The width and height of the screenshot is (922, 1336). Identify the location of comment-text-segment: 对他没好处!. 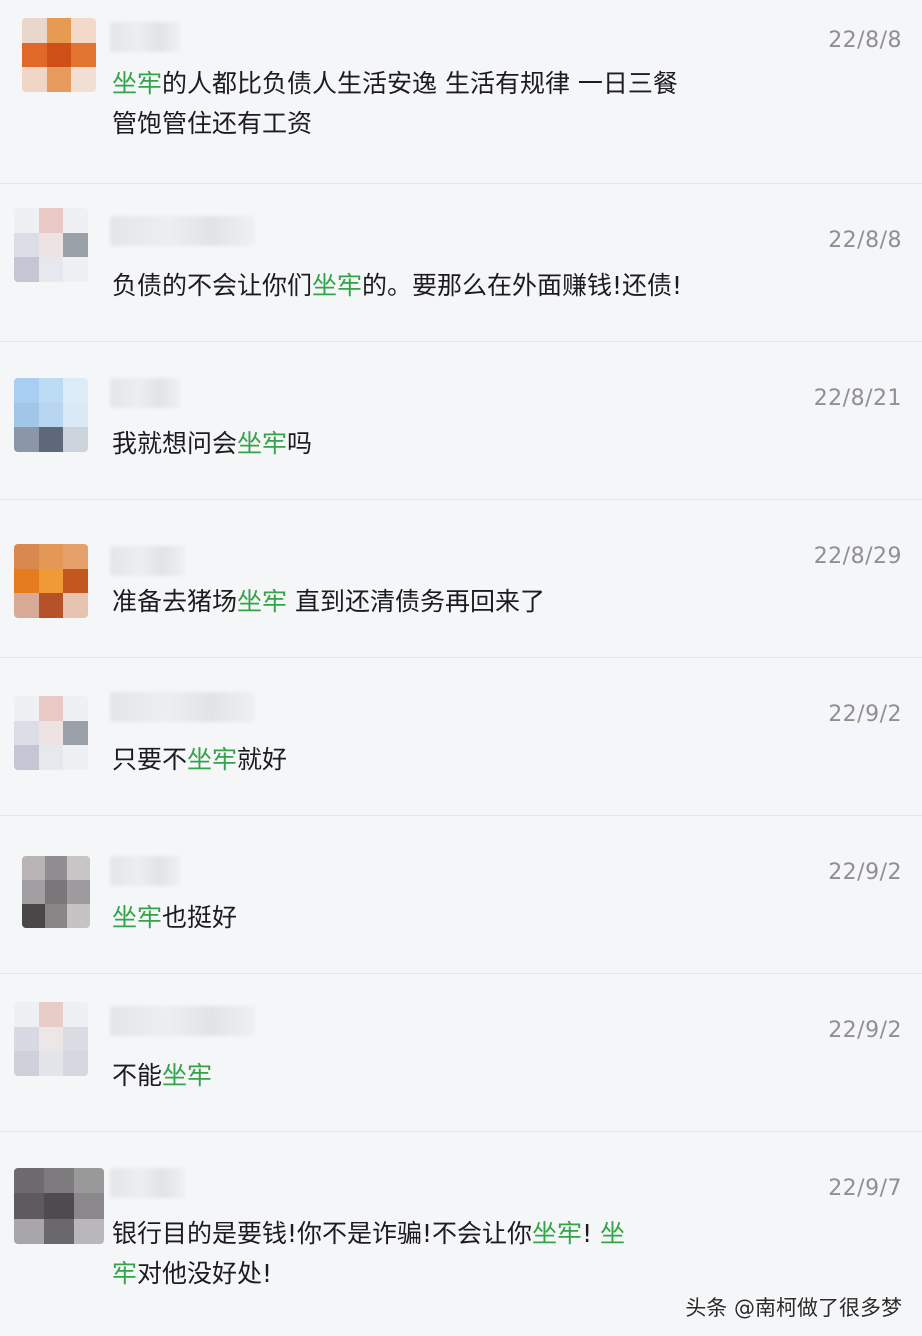
(205, 1273).